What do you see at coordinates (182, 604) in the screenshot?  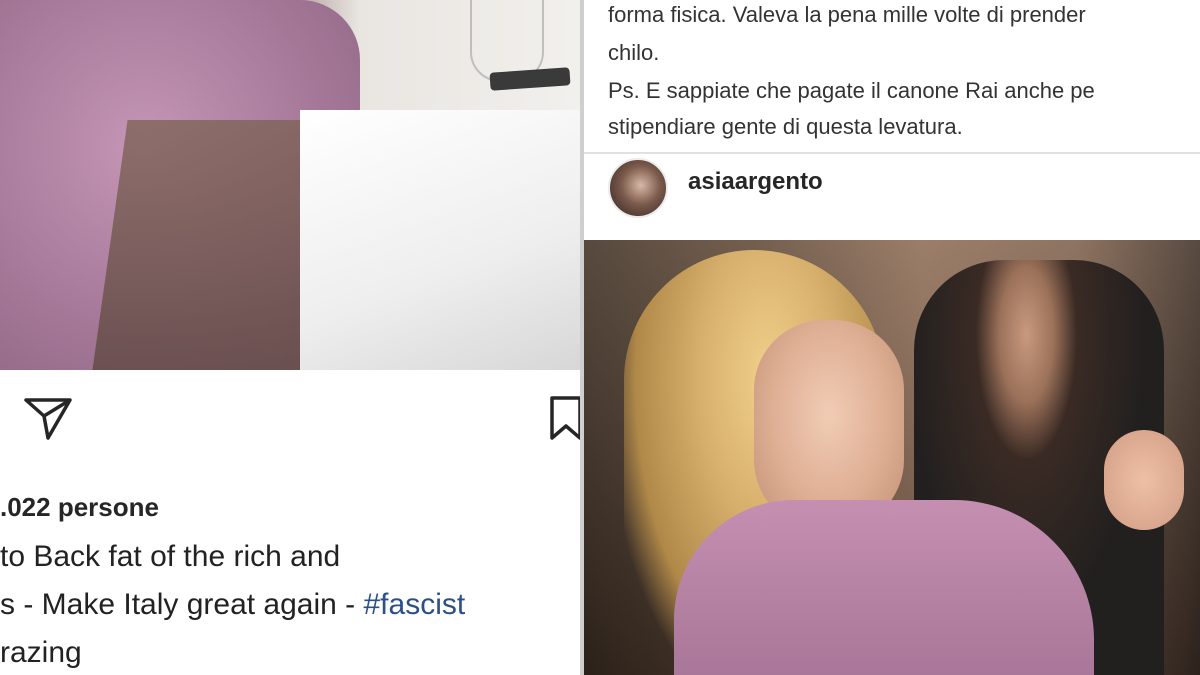 I see `caption-text: s - Make Italy great again -` at bounding box center [182, 604].